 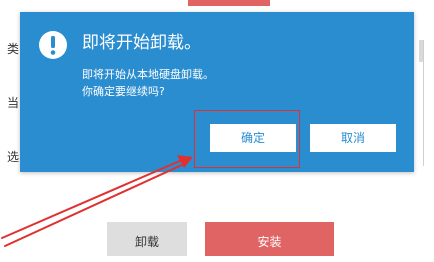 What do you see at coordinates (13, 157) in the screenshot?
I see `side-label-select: 选择` at bounding box center [13, 157].